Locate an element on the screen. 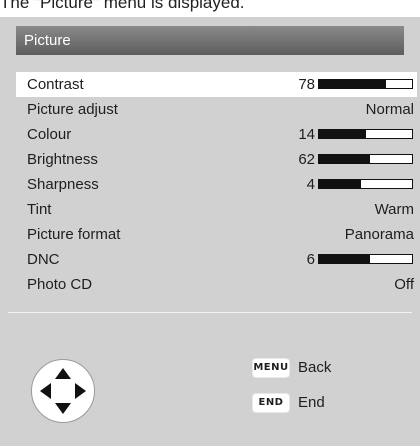 Image resolution: width=420 pixels, height=446 pixels. menu-item-dnc: DNC 6 is located at coordinates (218, 259).